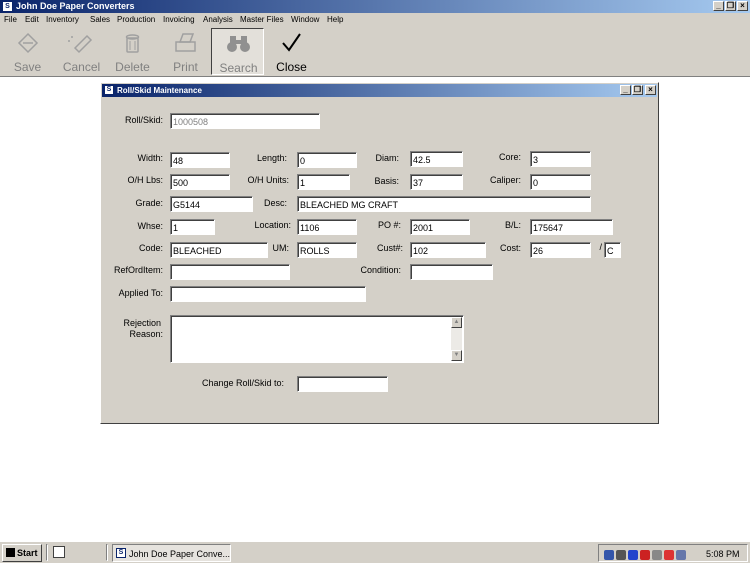 The width and height of the screenshot is (750, 563). I want to click on cancel-button: Cancel, so click(81, 51).